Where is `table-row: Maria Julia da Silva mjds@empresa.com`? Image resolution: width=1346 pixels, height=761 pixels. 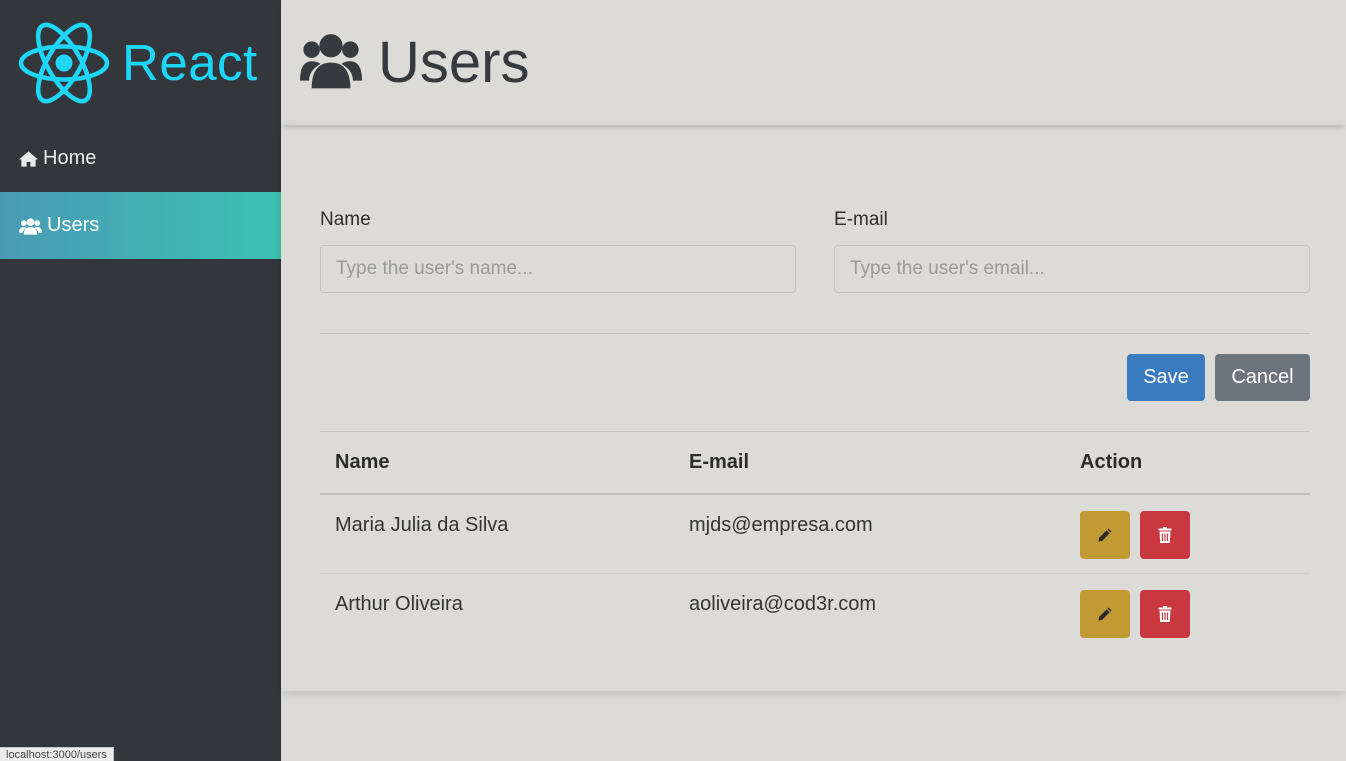 table-row: Maria Julia da Silva mjds@empresa.com is located at coordinates (815, 534).